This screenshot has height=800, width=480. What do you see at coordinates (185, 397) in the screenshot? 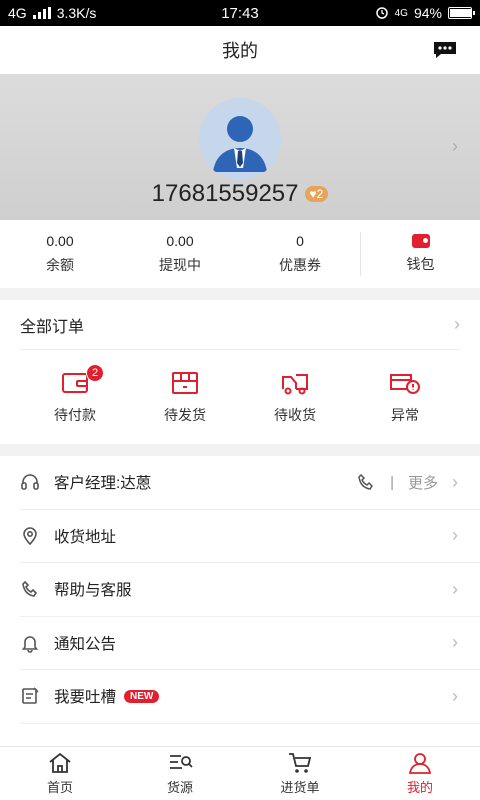
I see `order-pending-shipment: 待发货` at bounding box center [185, 397].